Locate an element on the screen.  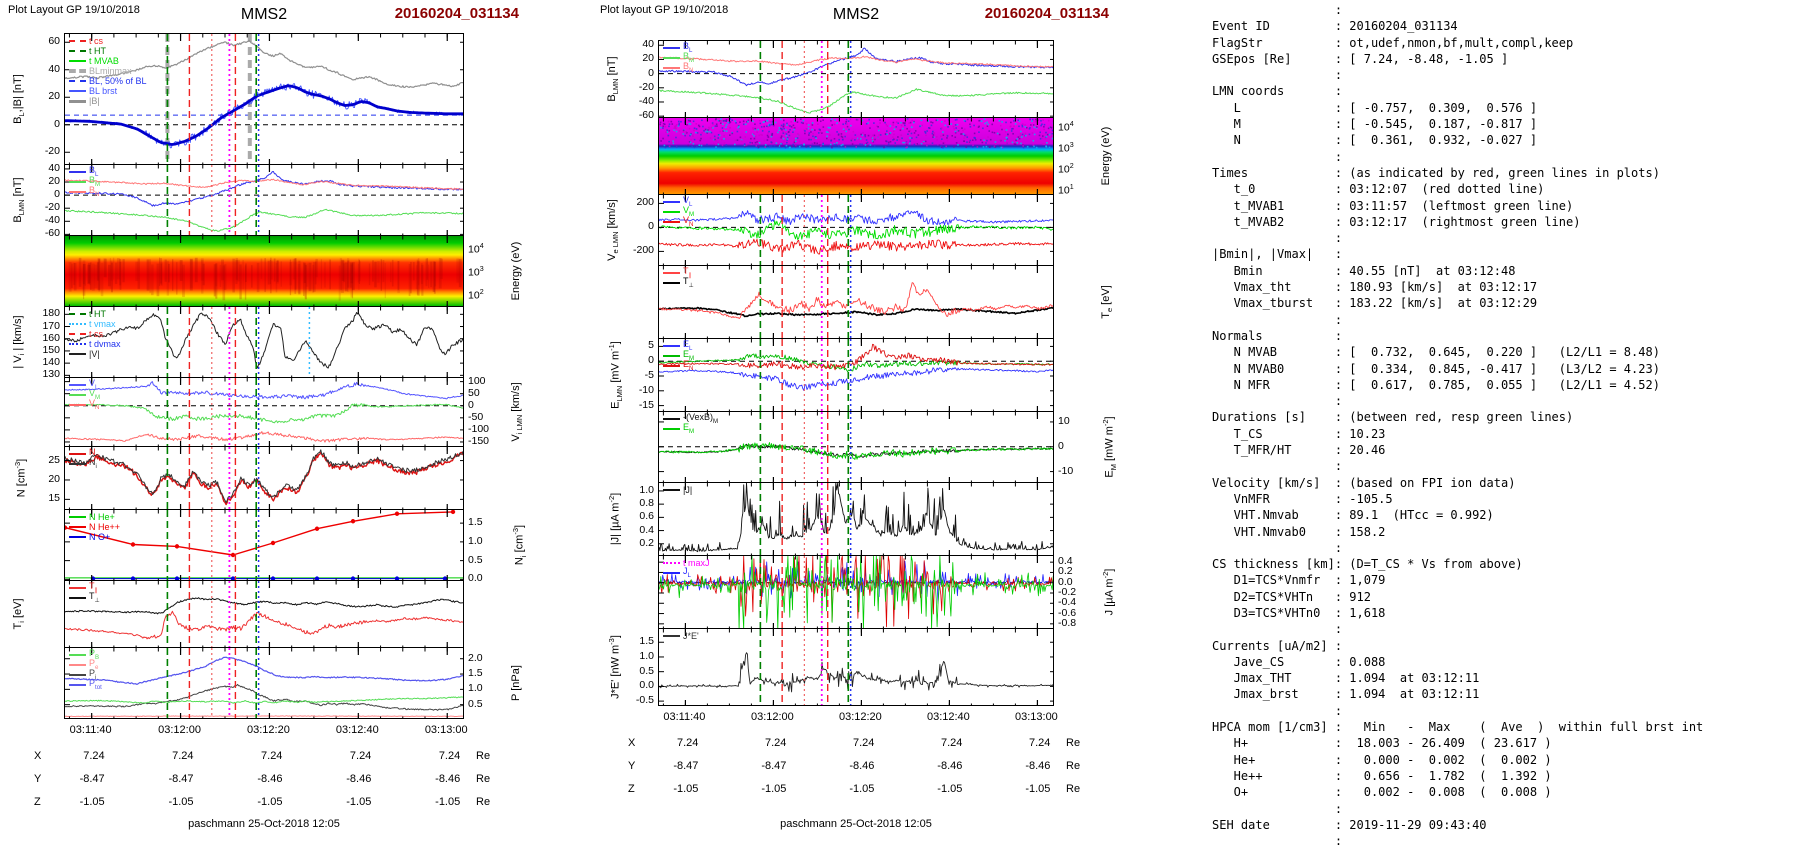
y-tick-label: 130 is located at coordinates (51, 374).